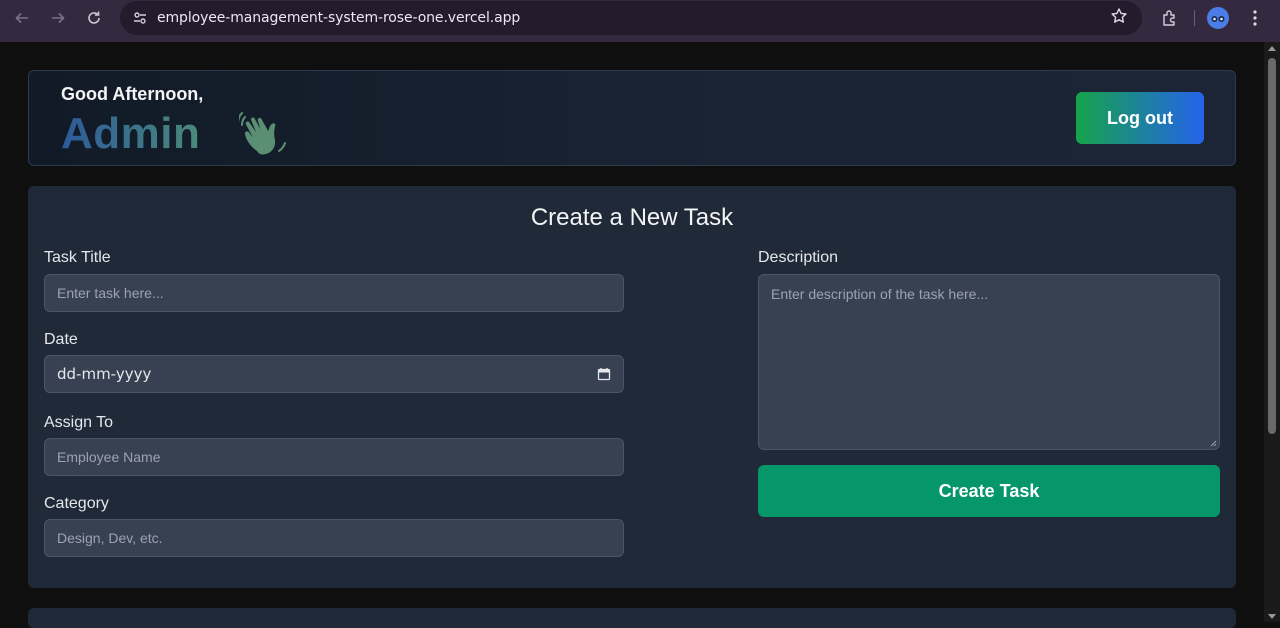  What do you see at coordinates (76, 503) in the screenshot?
I see `category-label: Category` at bounding box center [76, 503].